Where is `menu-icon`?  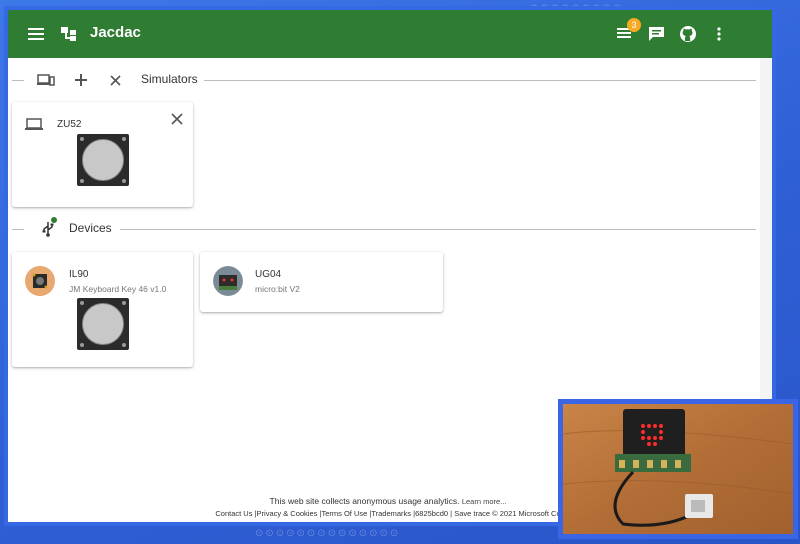 menu-icon is located at coordinates (36, 34).